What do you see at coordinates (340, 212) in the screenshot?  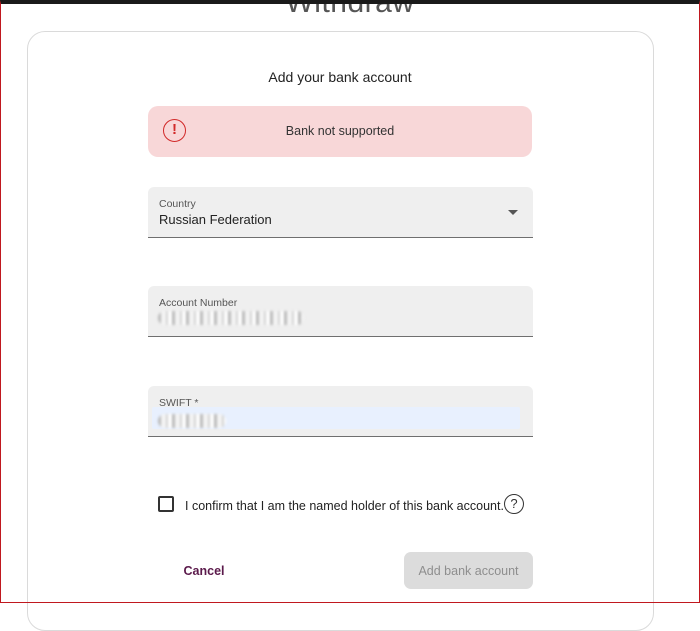 I see `country-select: Country Russian Federation` at bounding box center [340, 212].